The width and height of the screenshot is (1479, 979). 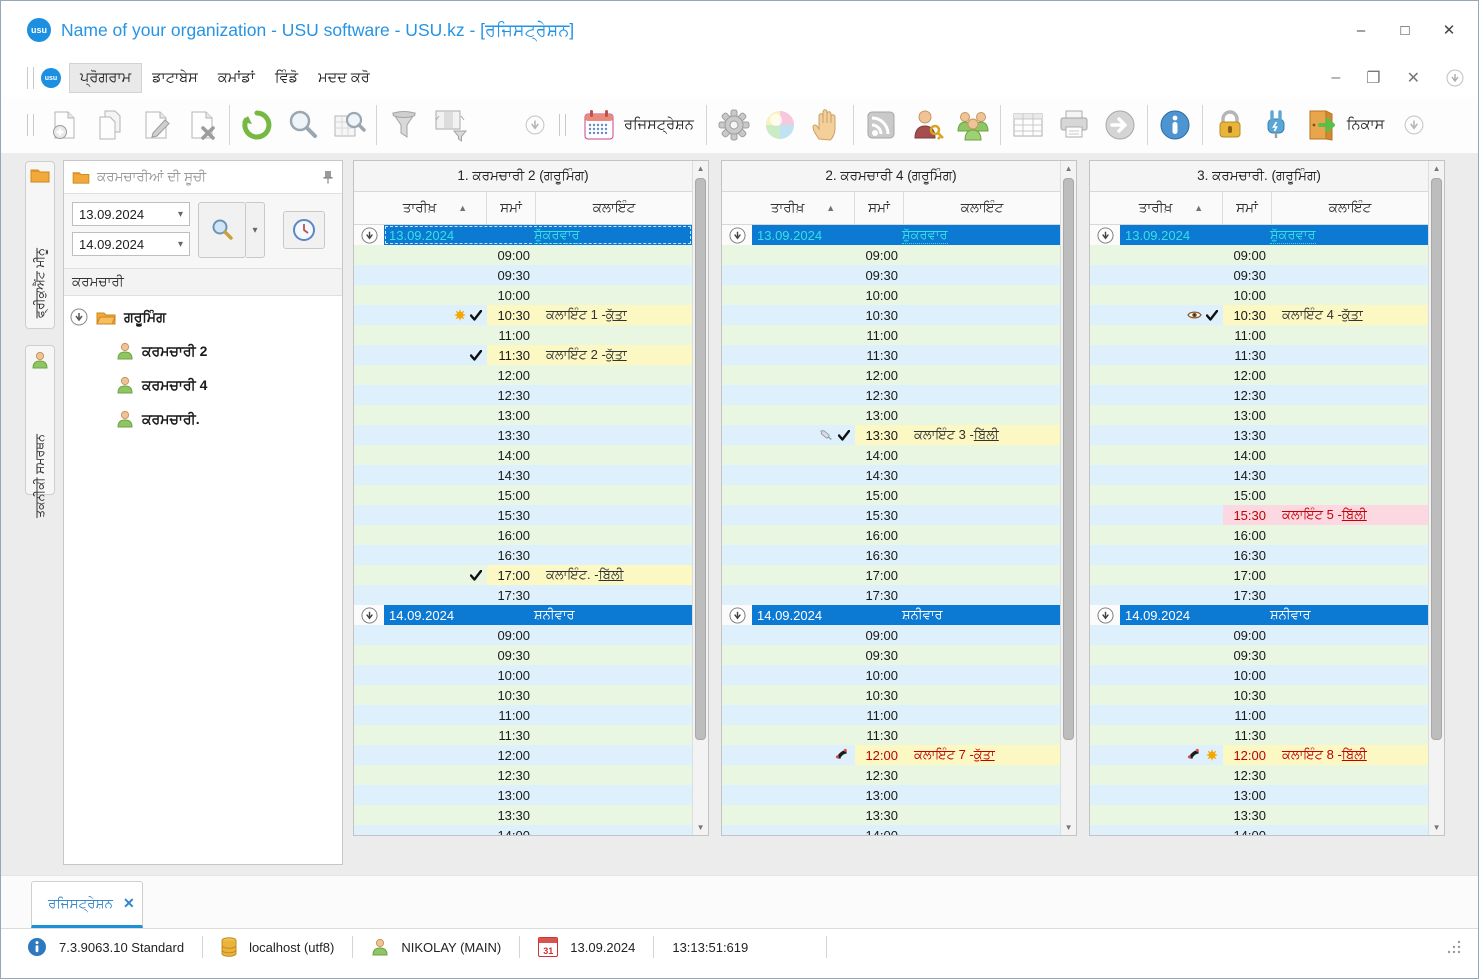 What do you see at coordinates (1405, 30) in the screenshot?
I see `maximize-button: □` at bounding box center [1405, 30].